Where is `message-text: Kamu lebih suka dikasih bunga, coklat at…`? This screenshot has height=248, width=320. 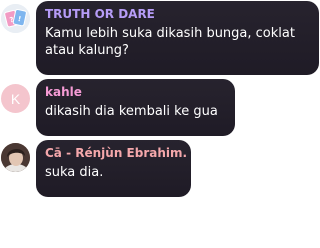
message-text: Kamu lebih suka dikasih bunga, coklat at… is located at coordinates (170, 42).